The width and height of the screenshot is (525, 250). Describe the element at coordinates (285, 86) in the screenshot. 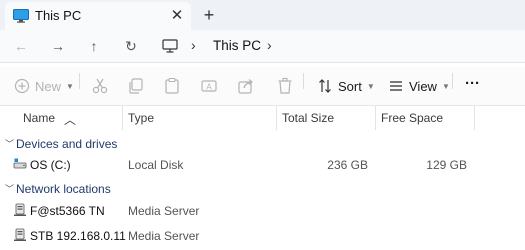

I see `delete-icon` at that location.